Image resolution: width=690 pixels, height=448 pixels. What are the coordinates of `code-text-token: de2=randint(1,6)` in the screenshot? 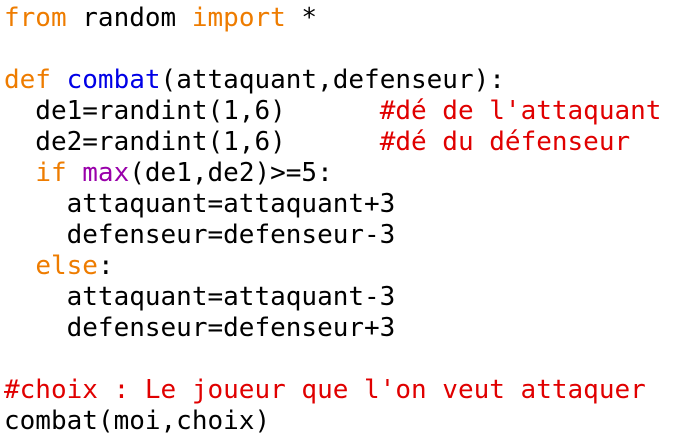 It's located at (192, 142).